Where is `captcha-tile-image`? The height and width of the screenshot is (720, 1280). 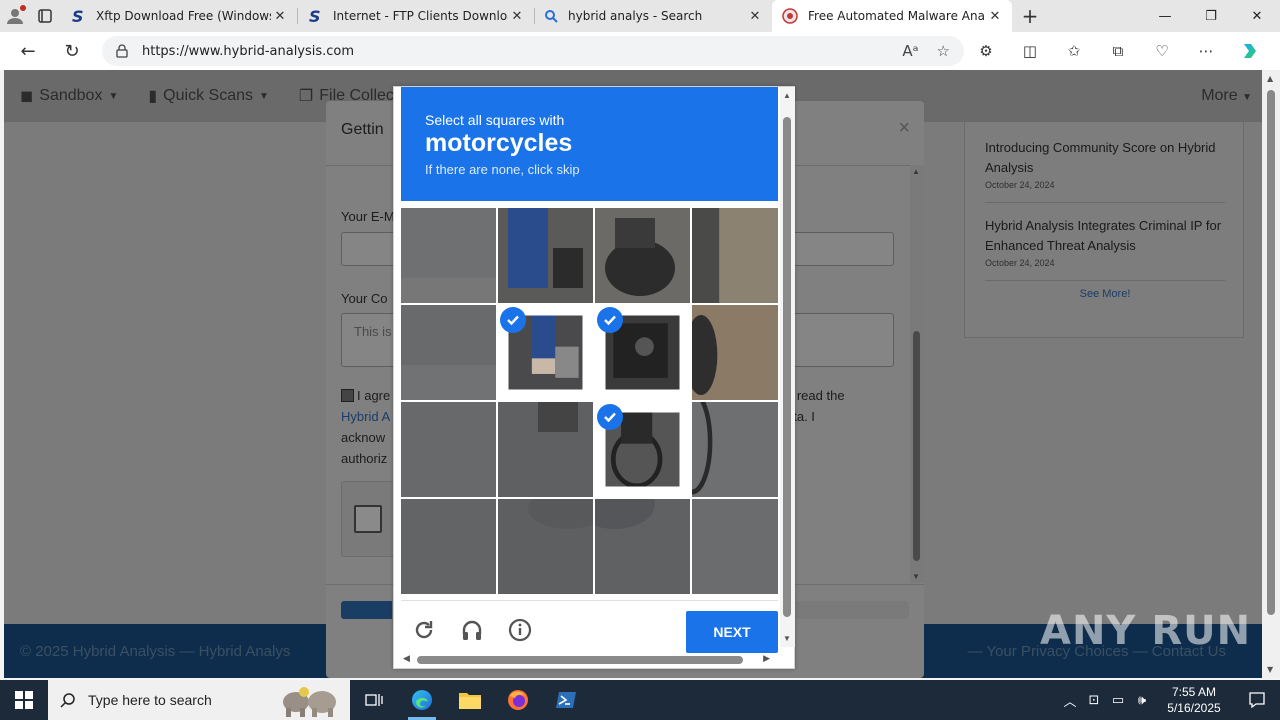
captcha-tile-image is located at coordinates (448, 449).